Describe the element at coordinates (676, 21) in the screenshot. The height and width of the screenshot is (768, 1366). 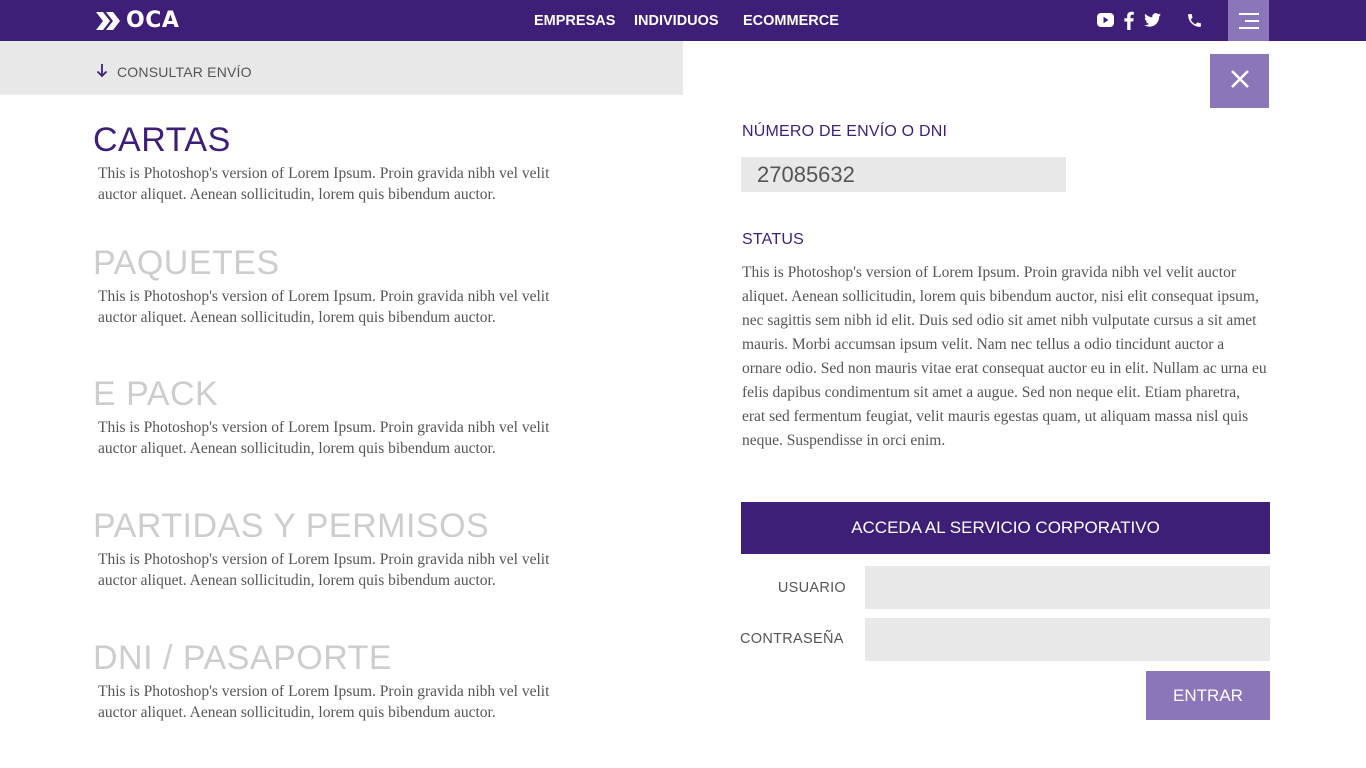
I see `nav-item-individuos: INDIVIDUOS` at that location.